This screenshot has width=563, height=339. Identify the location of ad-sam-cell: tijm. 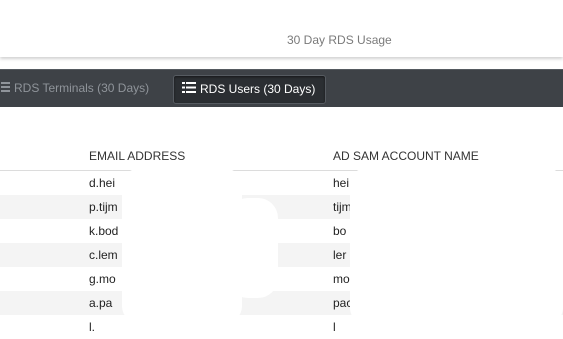
(342, 207).